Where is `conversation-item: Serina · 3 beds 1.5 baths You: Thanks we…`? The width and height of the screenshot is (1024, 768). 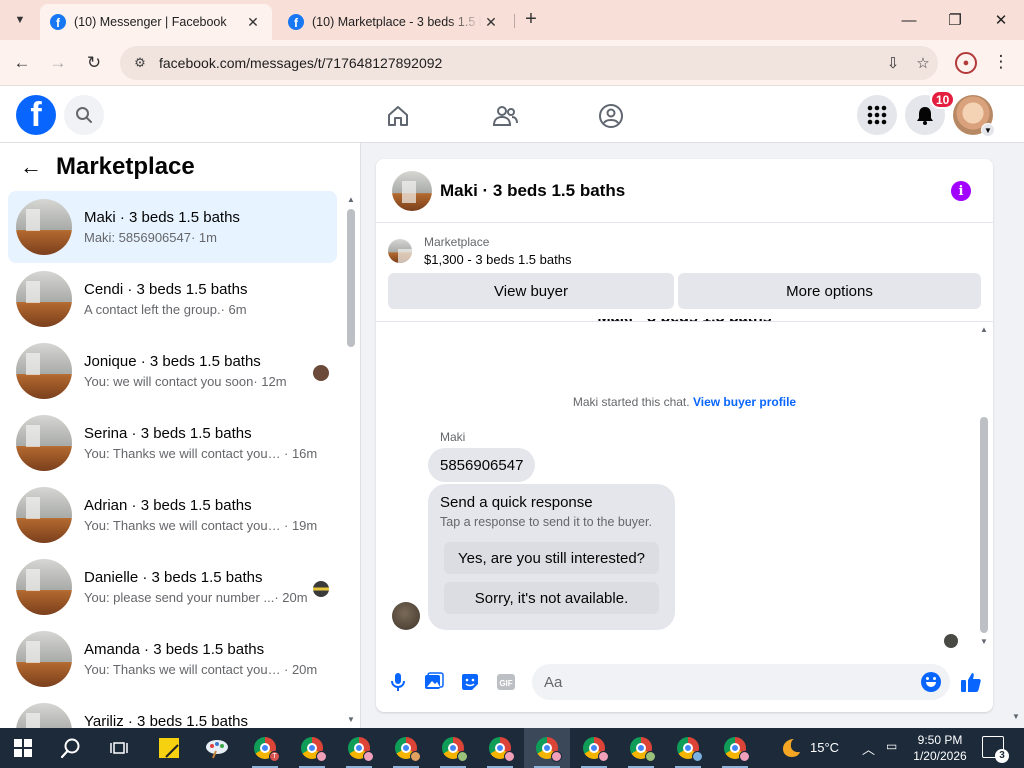
conversation-item: Serina · 3 beds 1.5 baths You: Thanks we… is located at coordinates (172, 443).